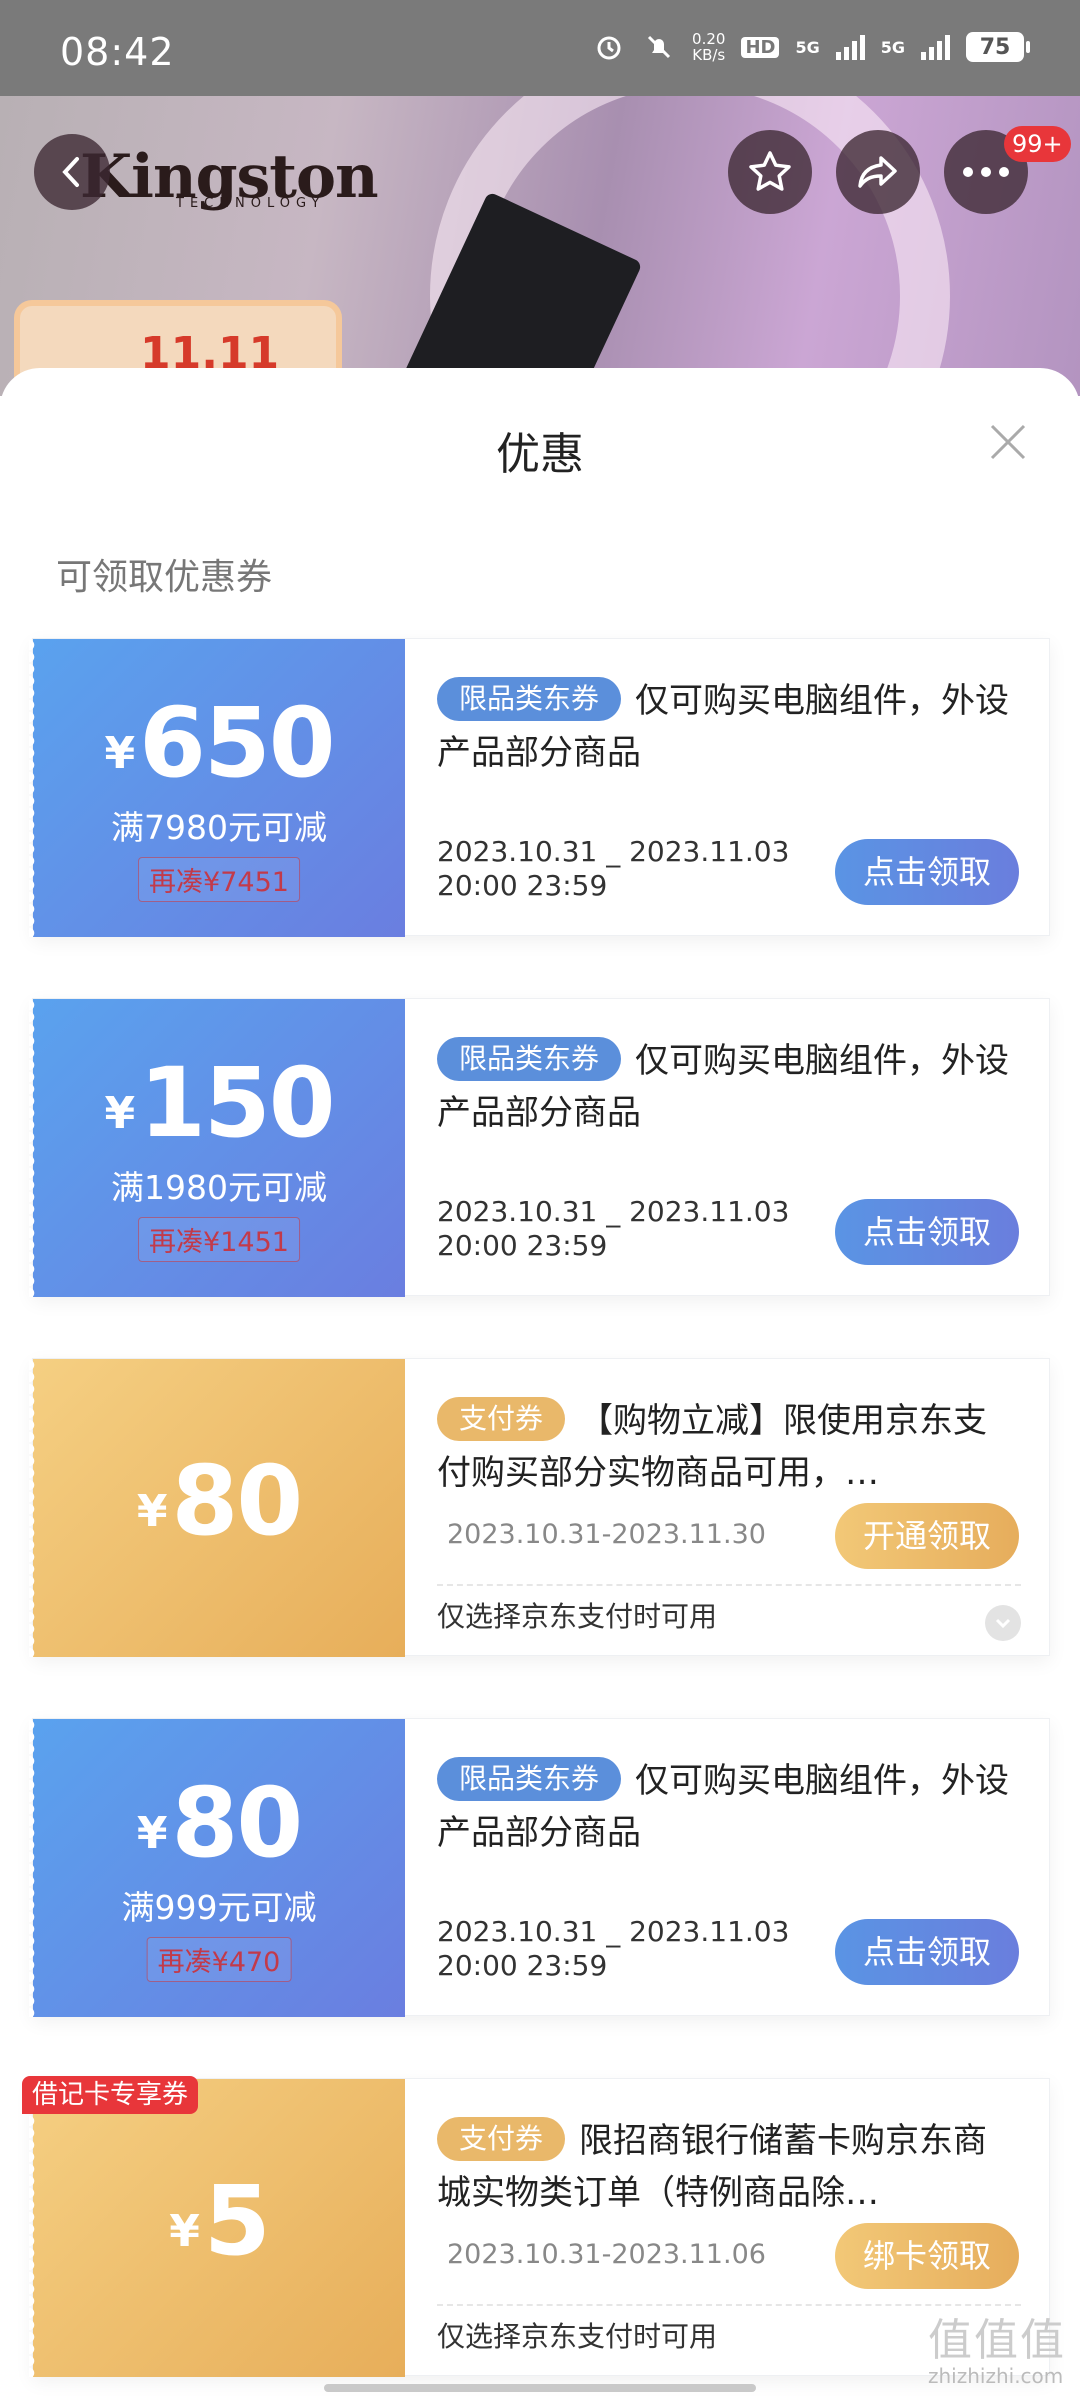 This screenshot has height=2400, width=1080. Describe the element at coordinates (709, 47) in the screenshot. I see `net-speed: 0.20 KB/s` at that location.